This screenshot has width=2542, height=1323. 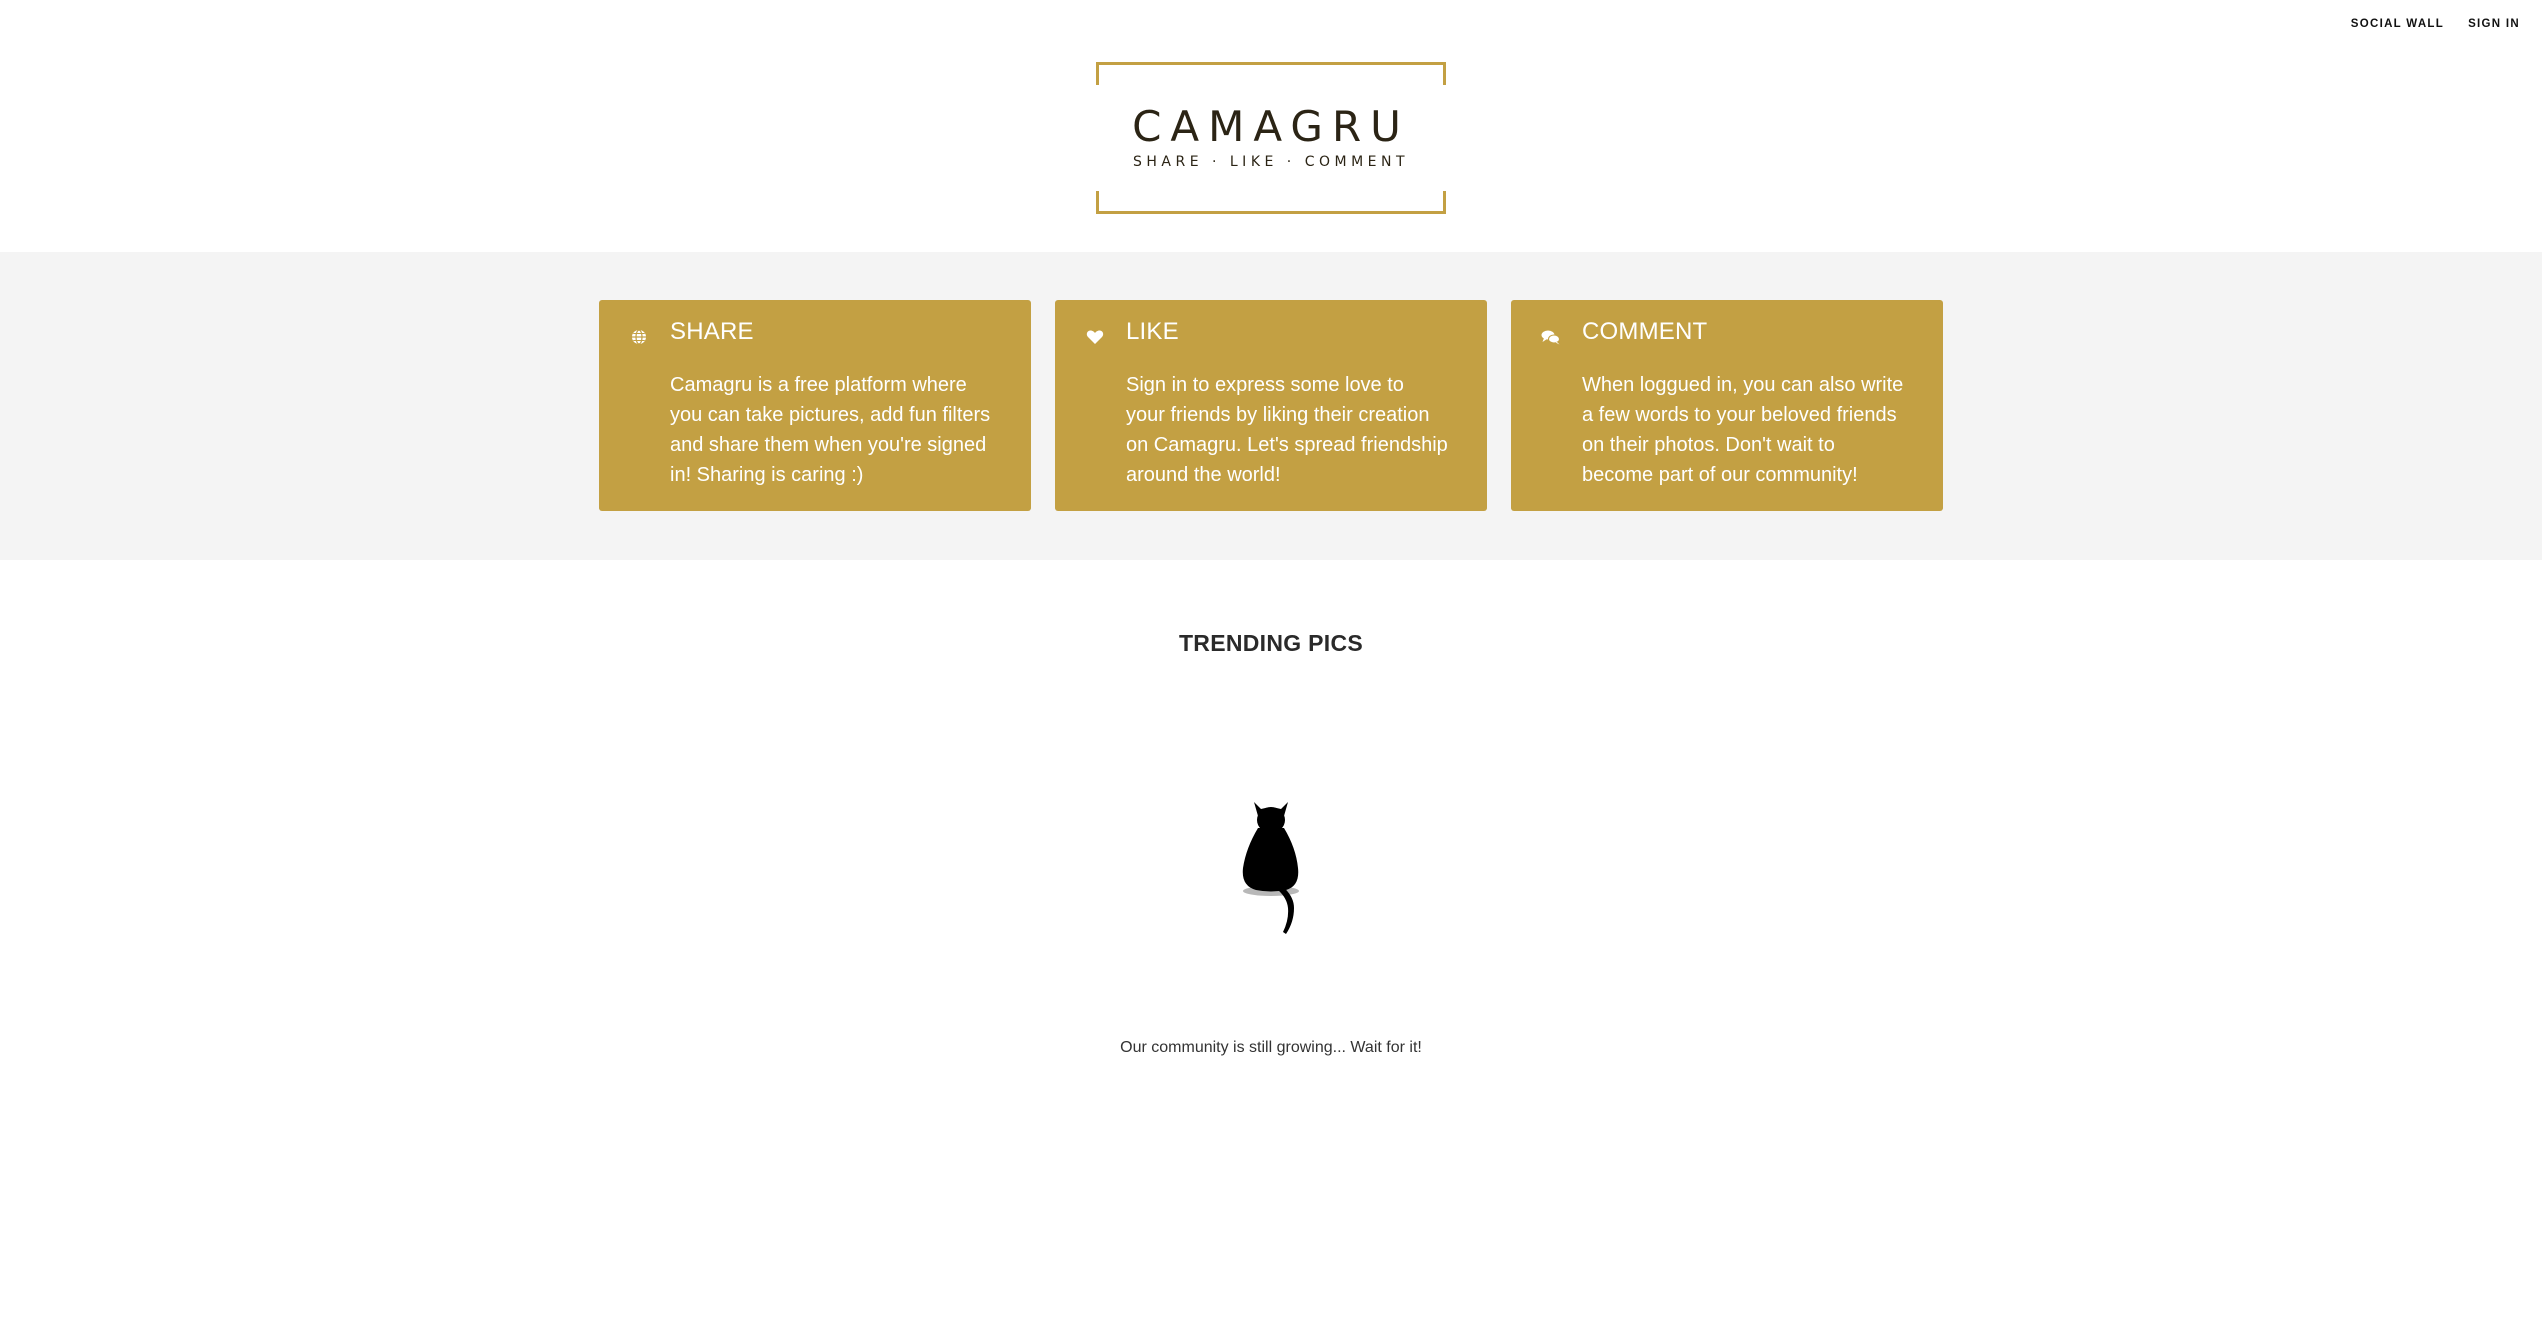 I want to click on feature-title: COMMENT, so click(x=1645, y=331).